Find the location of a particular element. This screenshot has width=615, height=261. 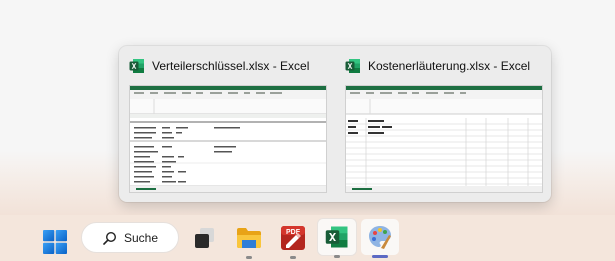

start-button is located at coordinates (54, 238).